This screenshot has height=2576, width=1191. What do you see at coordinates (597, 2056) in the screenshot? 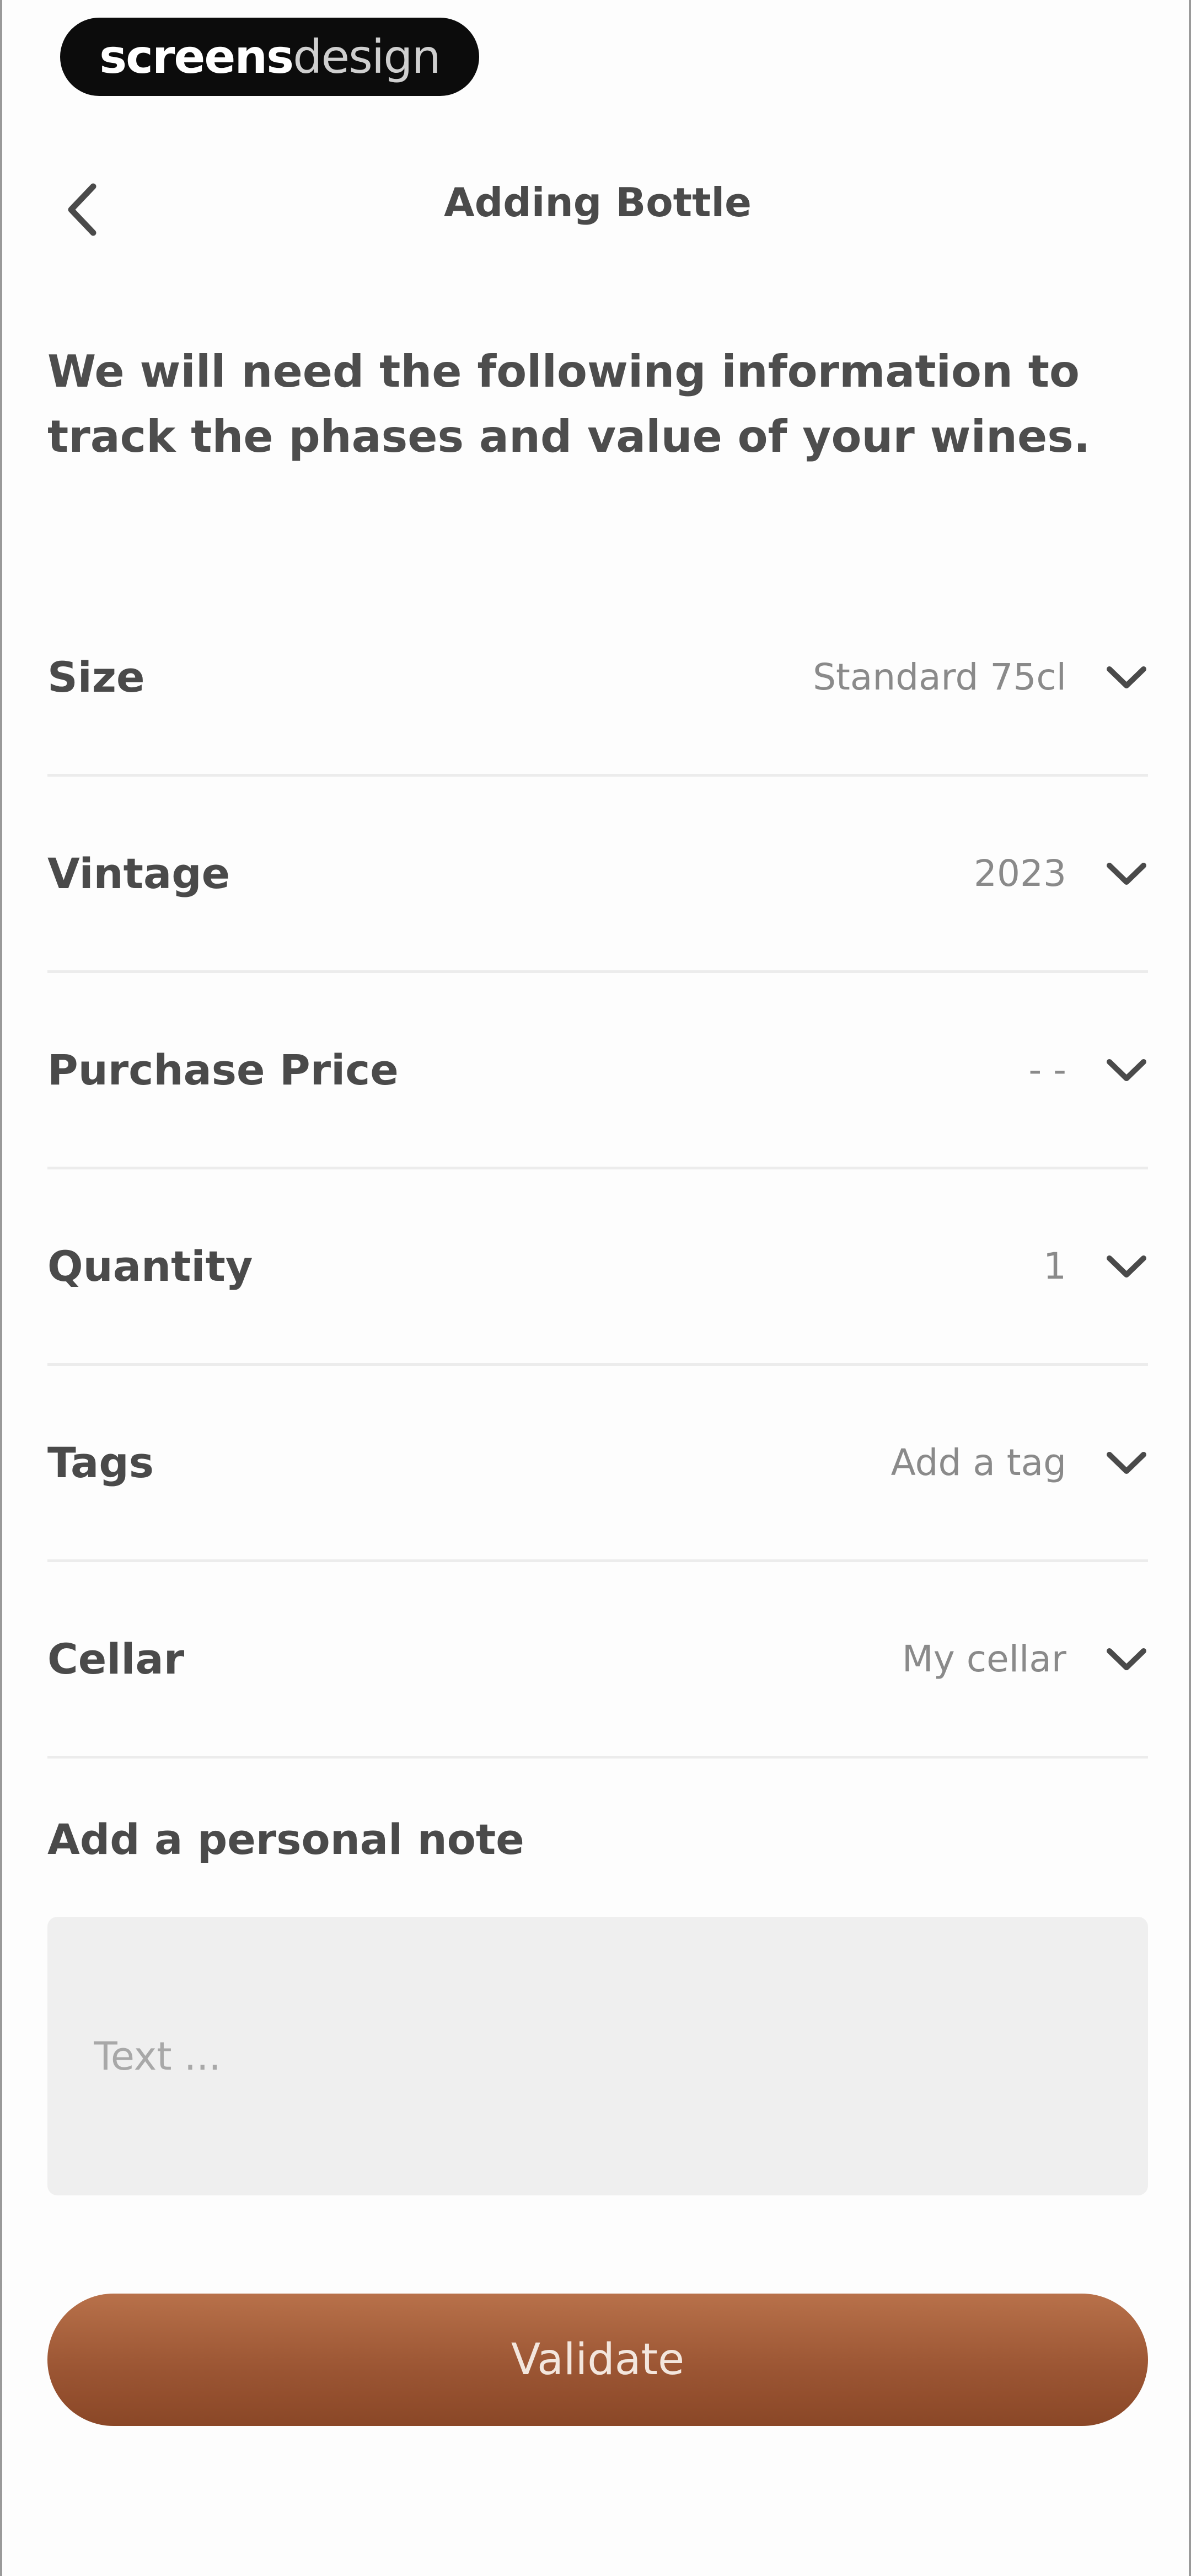
I see `personal-note-input` at bounding box center [597, 2056].